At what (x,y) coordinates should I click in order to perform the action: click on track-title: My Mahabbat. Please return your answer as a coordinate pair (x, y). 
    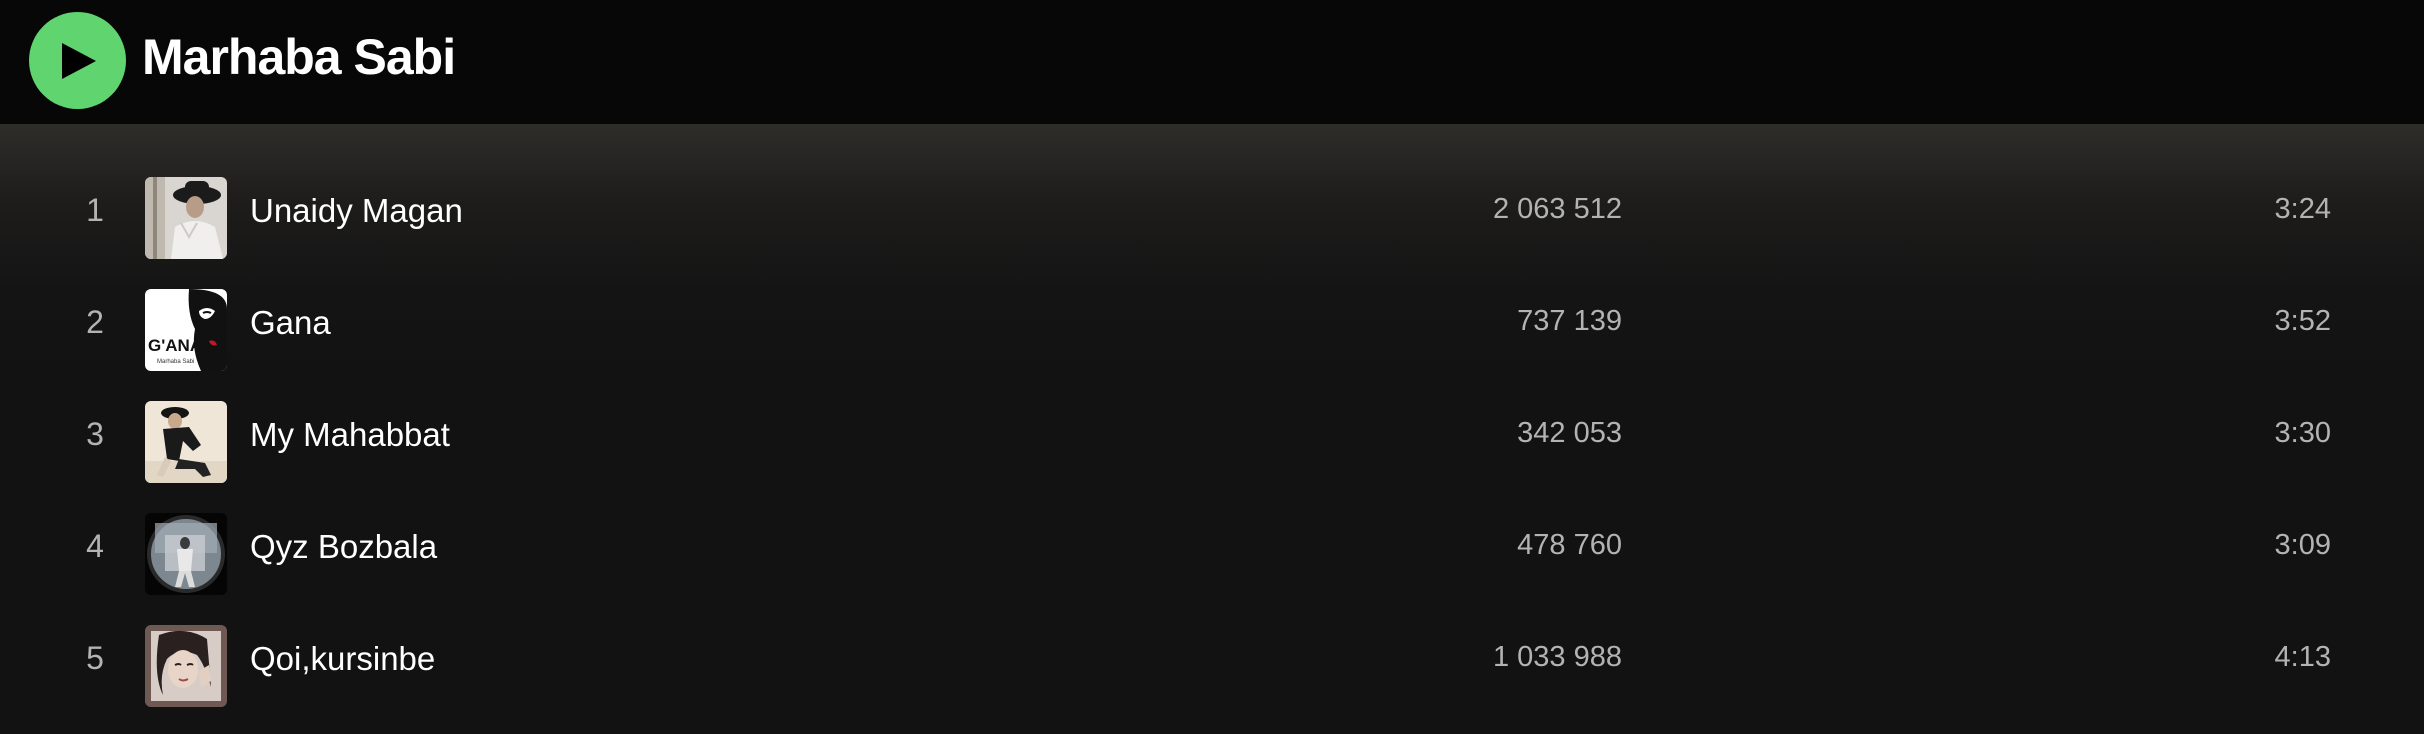
    Looking at the image, I should click on (350, 435).